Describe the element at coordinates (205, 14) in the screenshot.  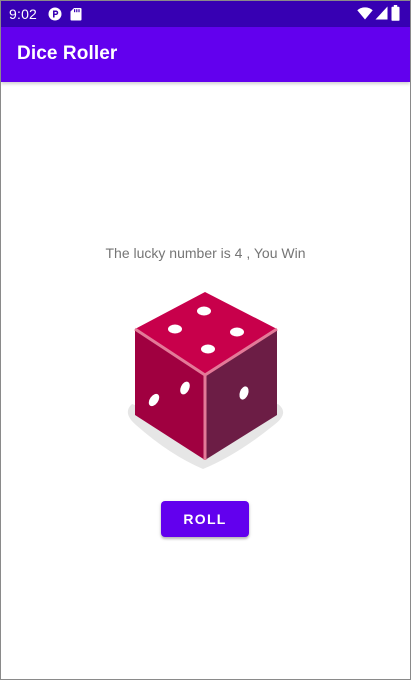
I see `status-bar: 9:02` at that location.